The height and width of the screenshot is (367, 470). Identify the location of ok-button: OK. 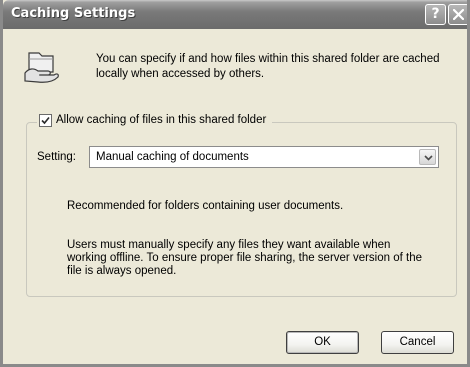
(322, 342).